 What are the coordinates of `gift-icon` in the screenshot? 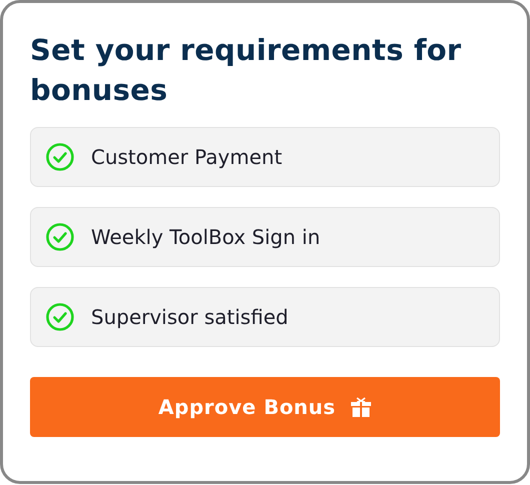 It's located at (361, 407).